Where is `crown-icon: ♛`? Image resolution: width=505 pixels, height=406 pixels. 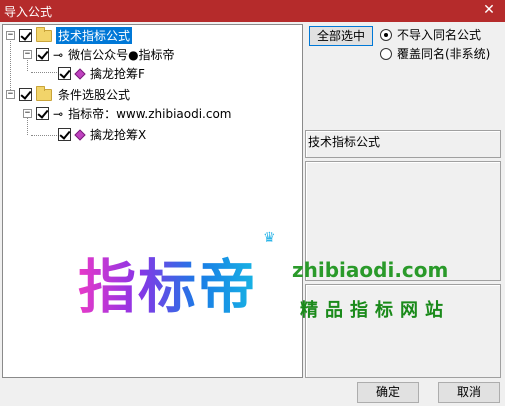
crown-icon: ♛ is located at coordinates (269, 238).